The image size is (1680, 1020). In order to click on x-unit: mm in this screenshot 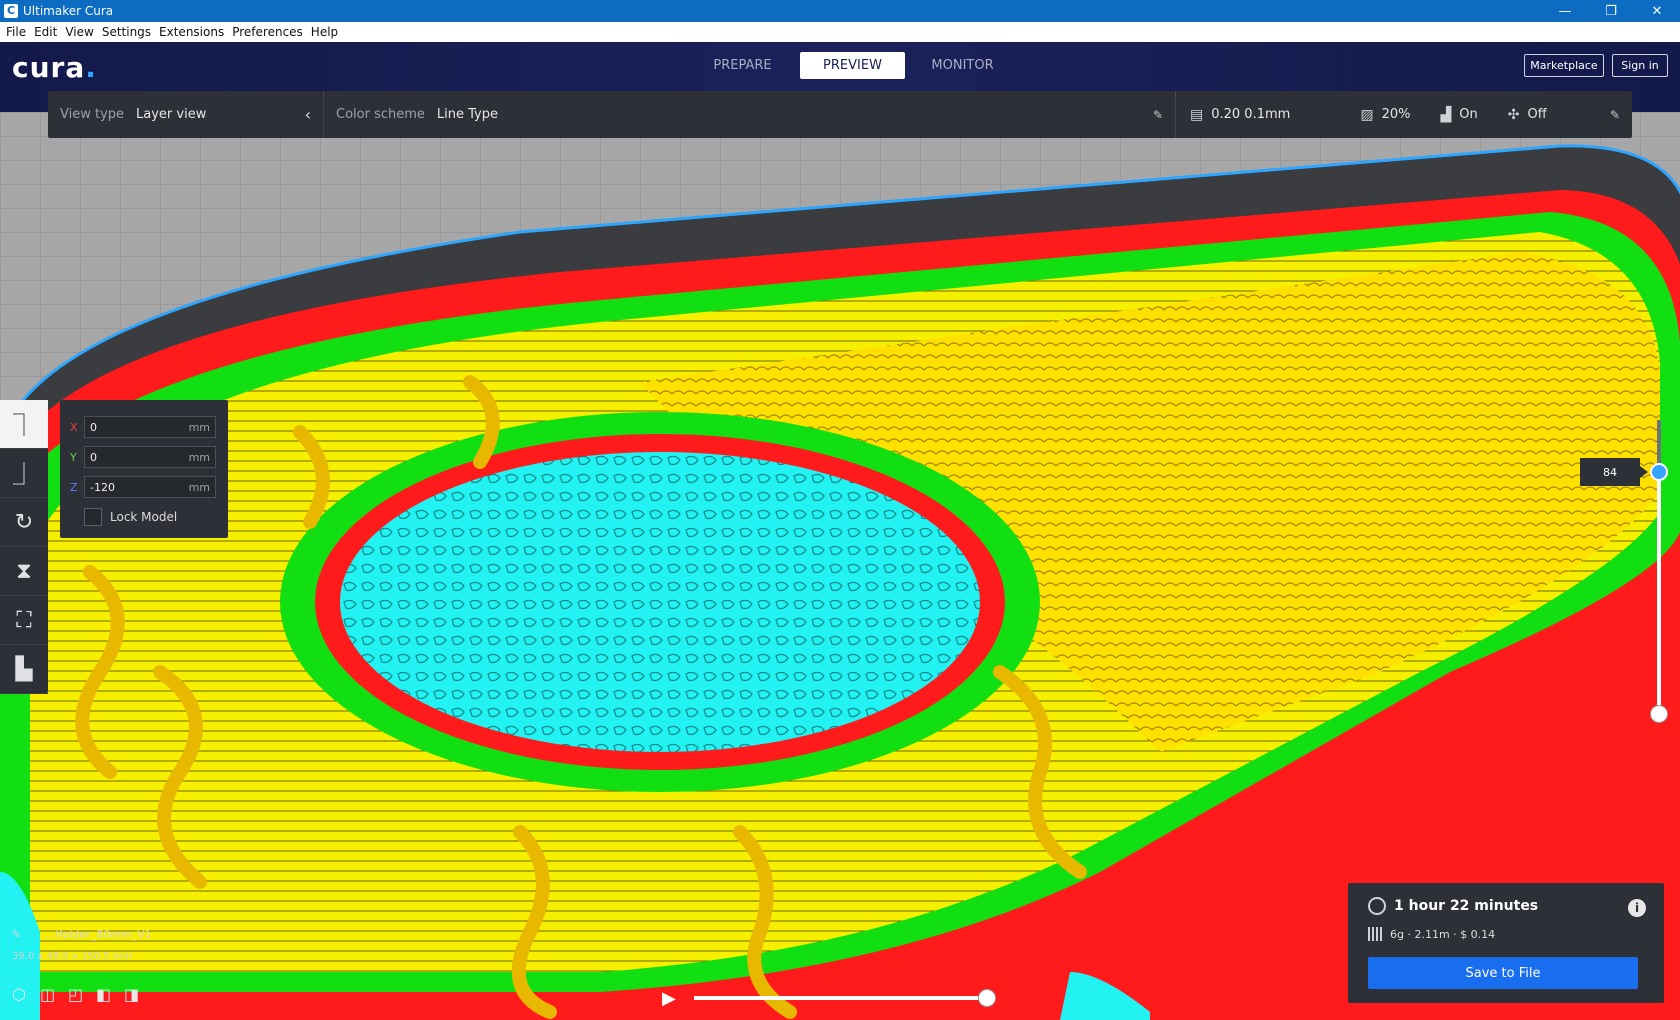, I will do `click(199, 427)`.